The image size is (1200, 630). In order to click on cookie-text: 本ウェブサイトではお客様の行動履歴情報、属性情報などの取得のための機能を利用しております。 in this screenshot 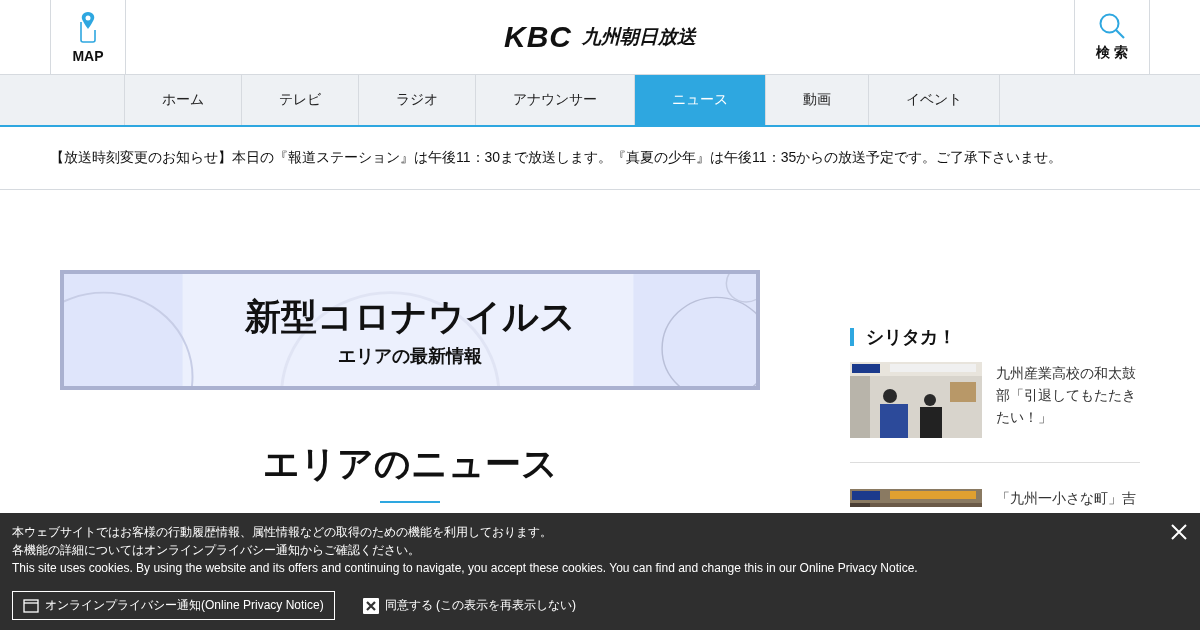, I will do `click(282, 532)`.